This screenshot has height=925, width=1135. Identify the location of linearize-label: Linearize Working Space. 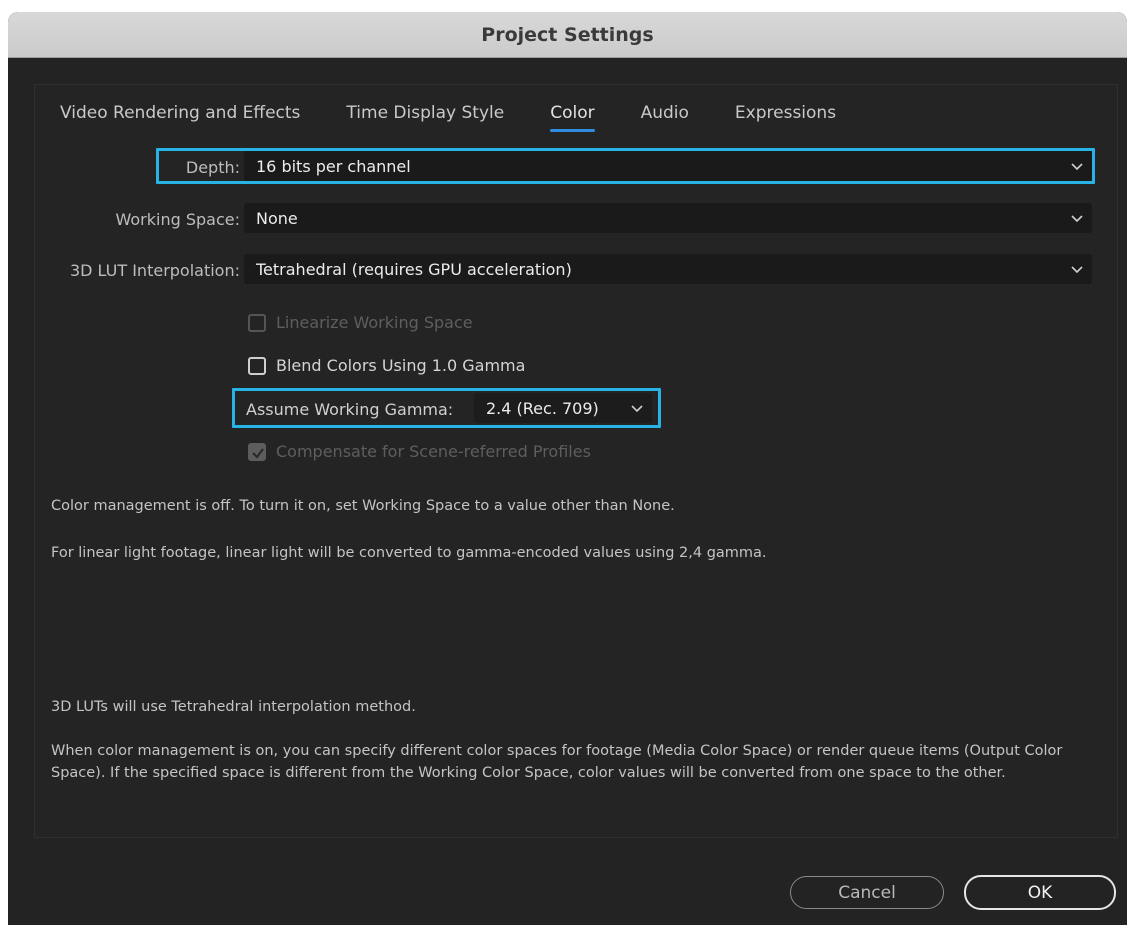
(374, 322).